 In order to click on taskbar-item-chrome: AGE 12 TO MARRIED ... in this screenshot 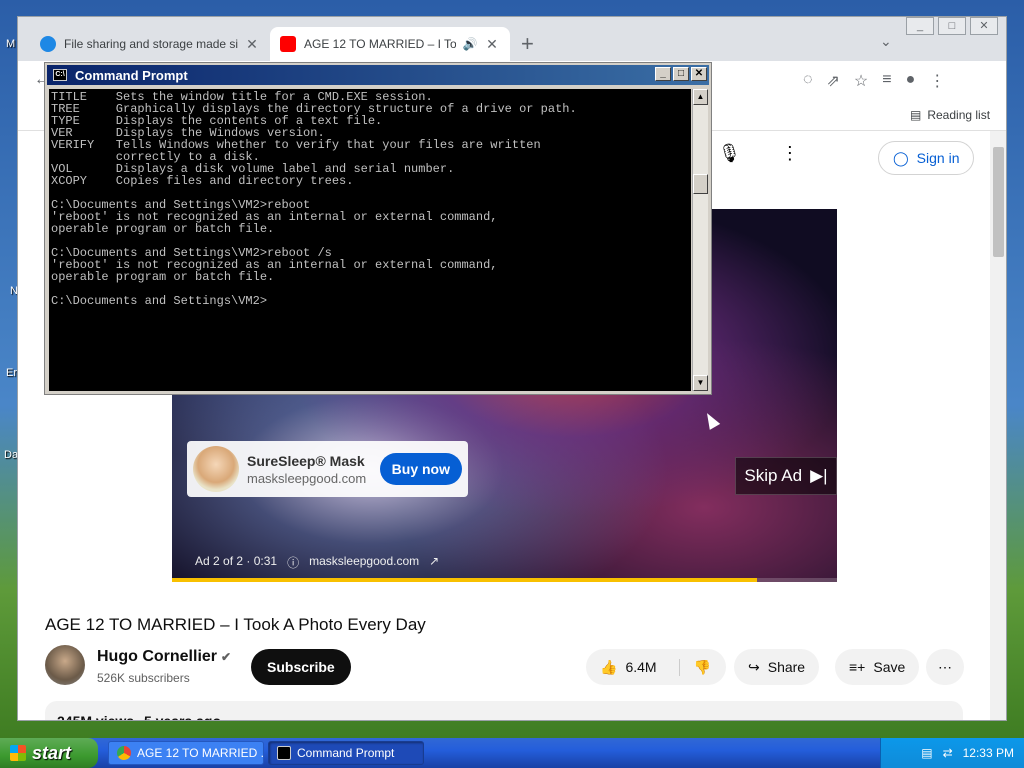, I will do `click(186, 753)`.